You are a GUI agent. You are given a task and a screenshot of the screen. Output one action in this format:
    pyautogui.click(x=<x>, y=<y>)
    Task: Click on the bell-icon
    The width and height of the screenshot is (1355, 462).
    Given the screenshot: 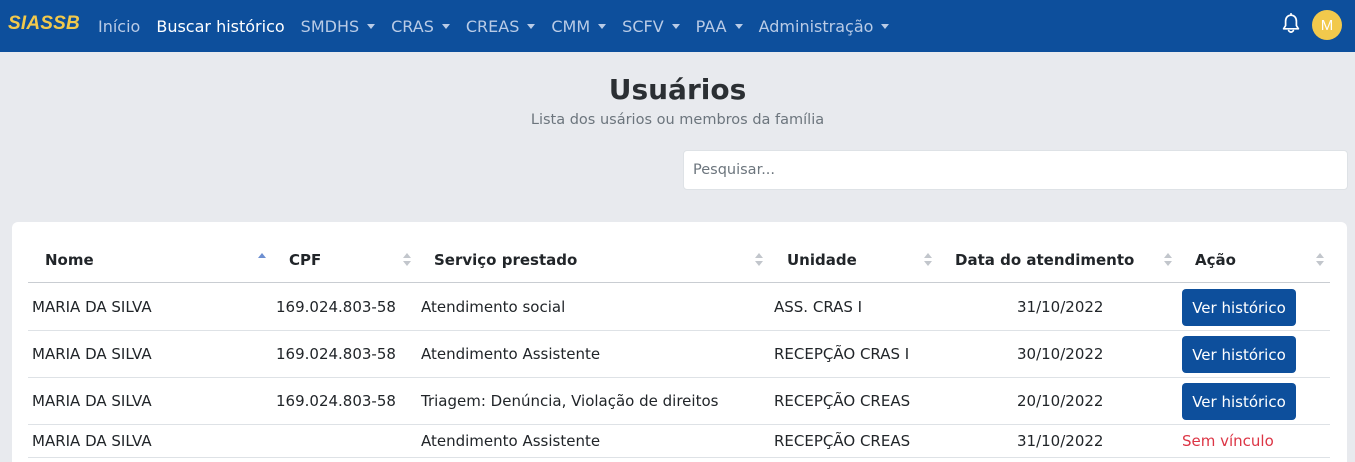 What is the action you would take?
    pyautogui.click(x=1291, y=24)
    